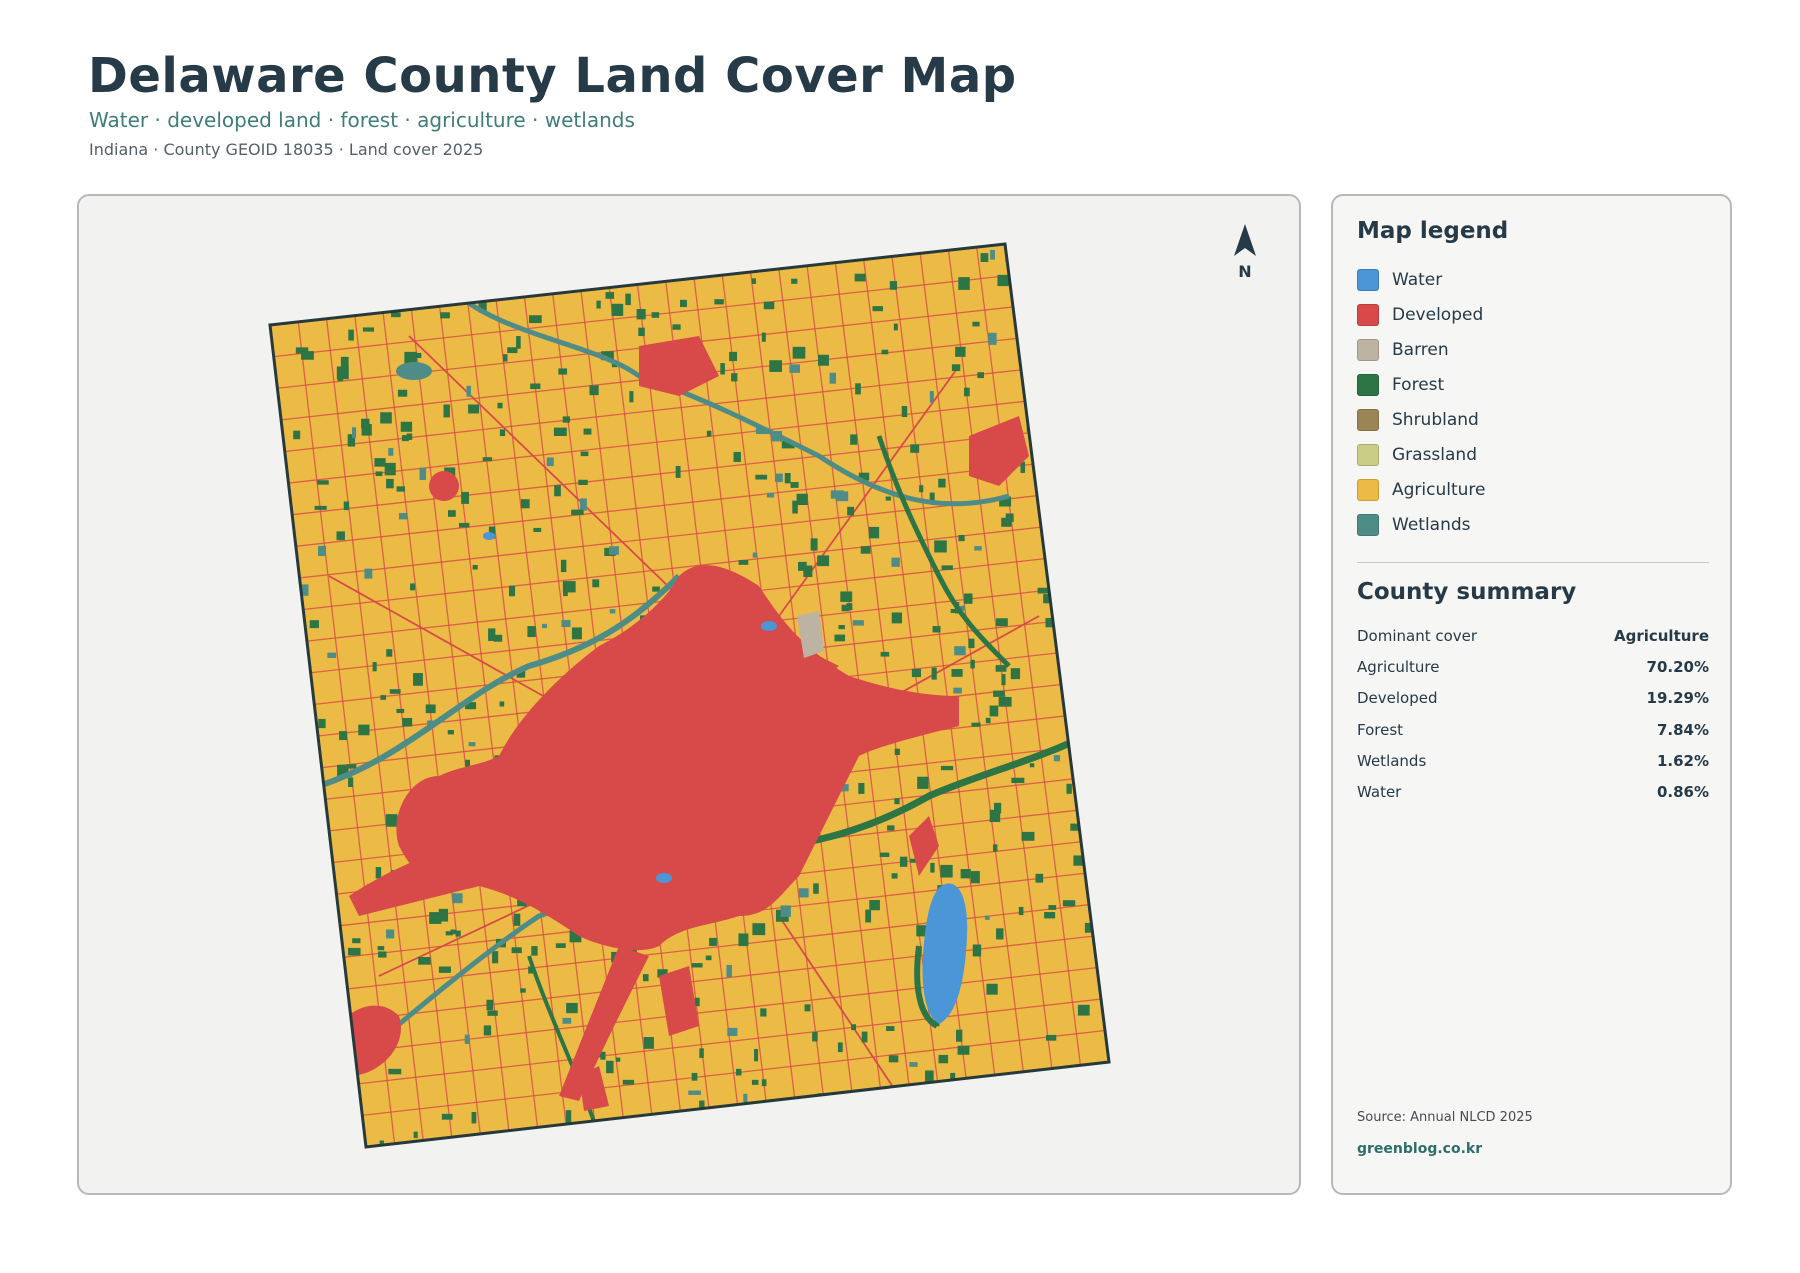  Describe the element at coordinates (444, 486) in the screenshot. I see `developed-town` at that location.